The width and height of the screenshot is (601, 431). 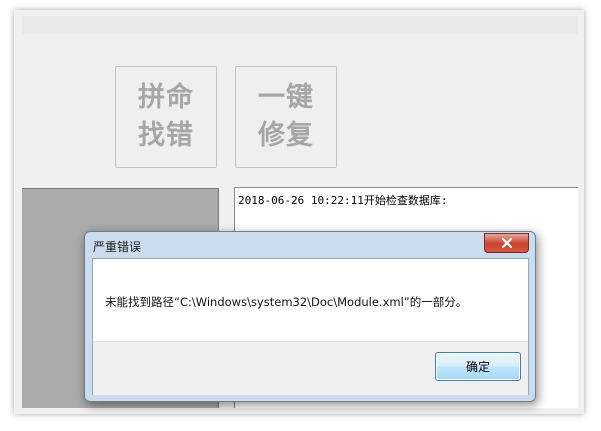 What do you see at coordinates (310, 245) in the screenshot?
I see `dialog-titlebar: 严重错误` at bounding box center [310, 245].